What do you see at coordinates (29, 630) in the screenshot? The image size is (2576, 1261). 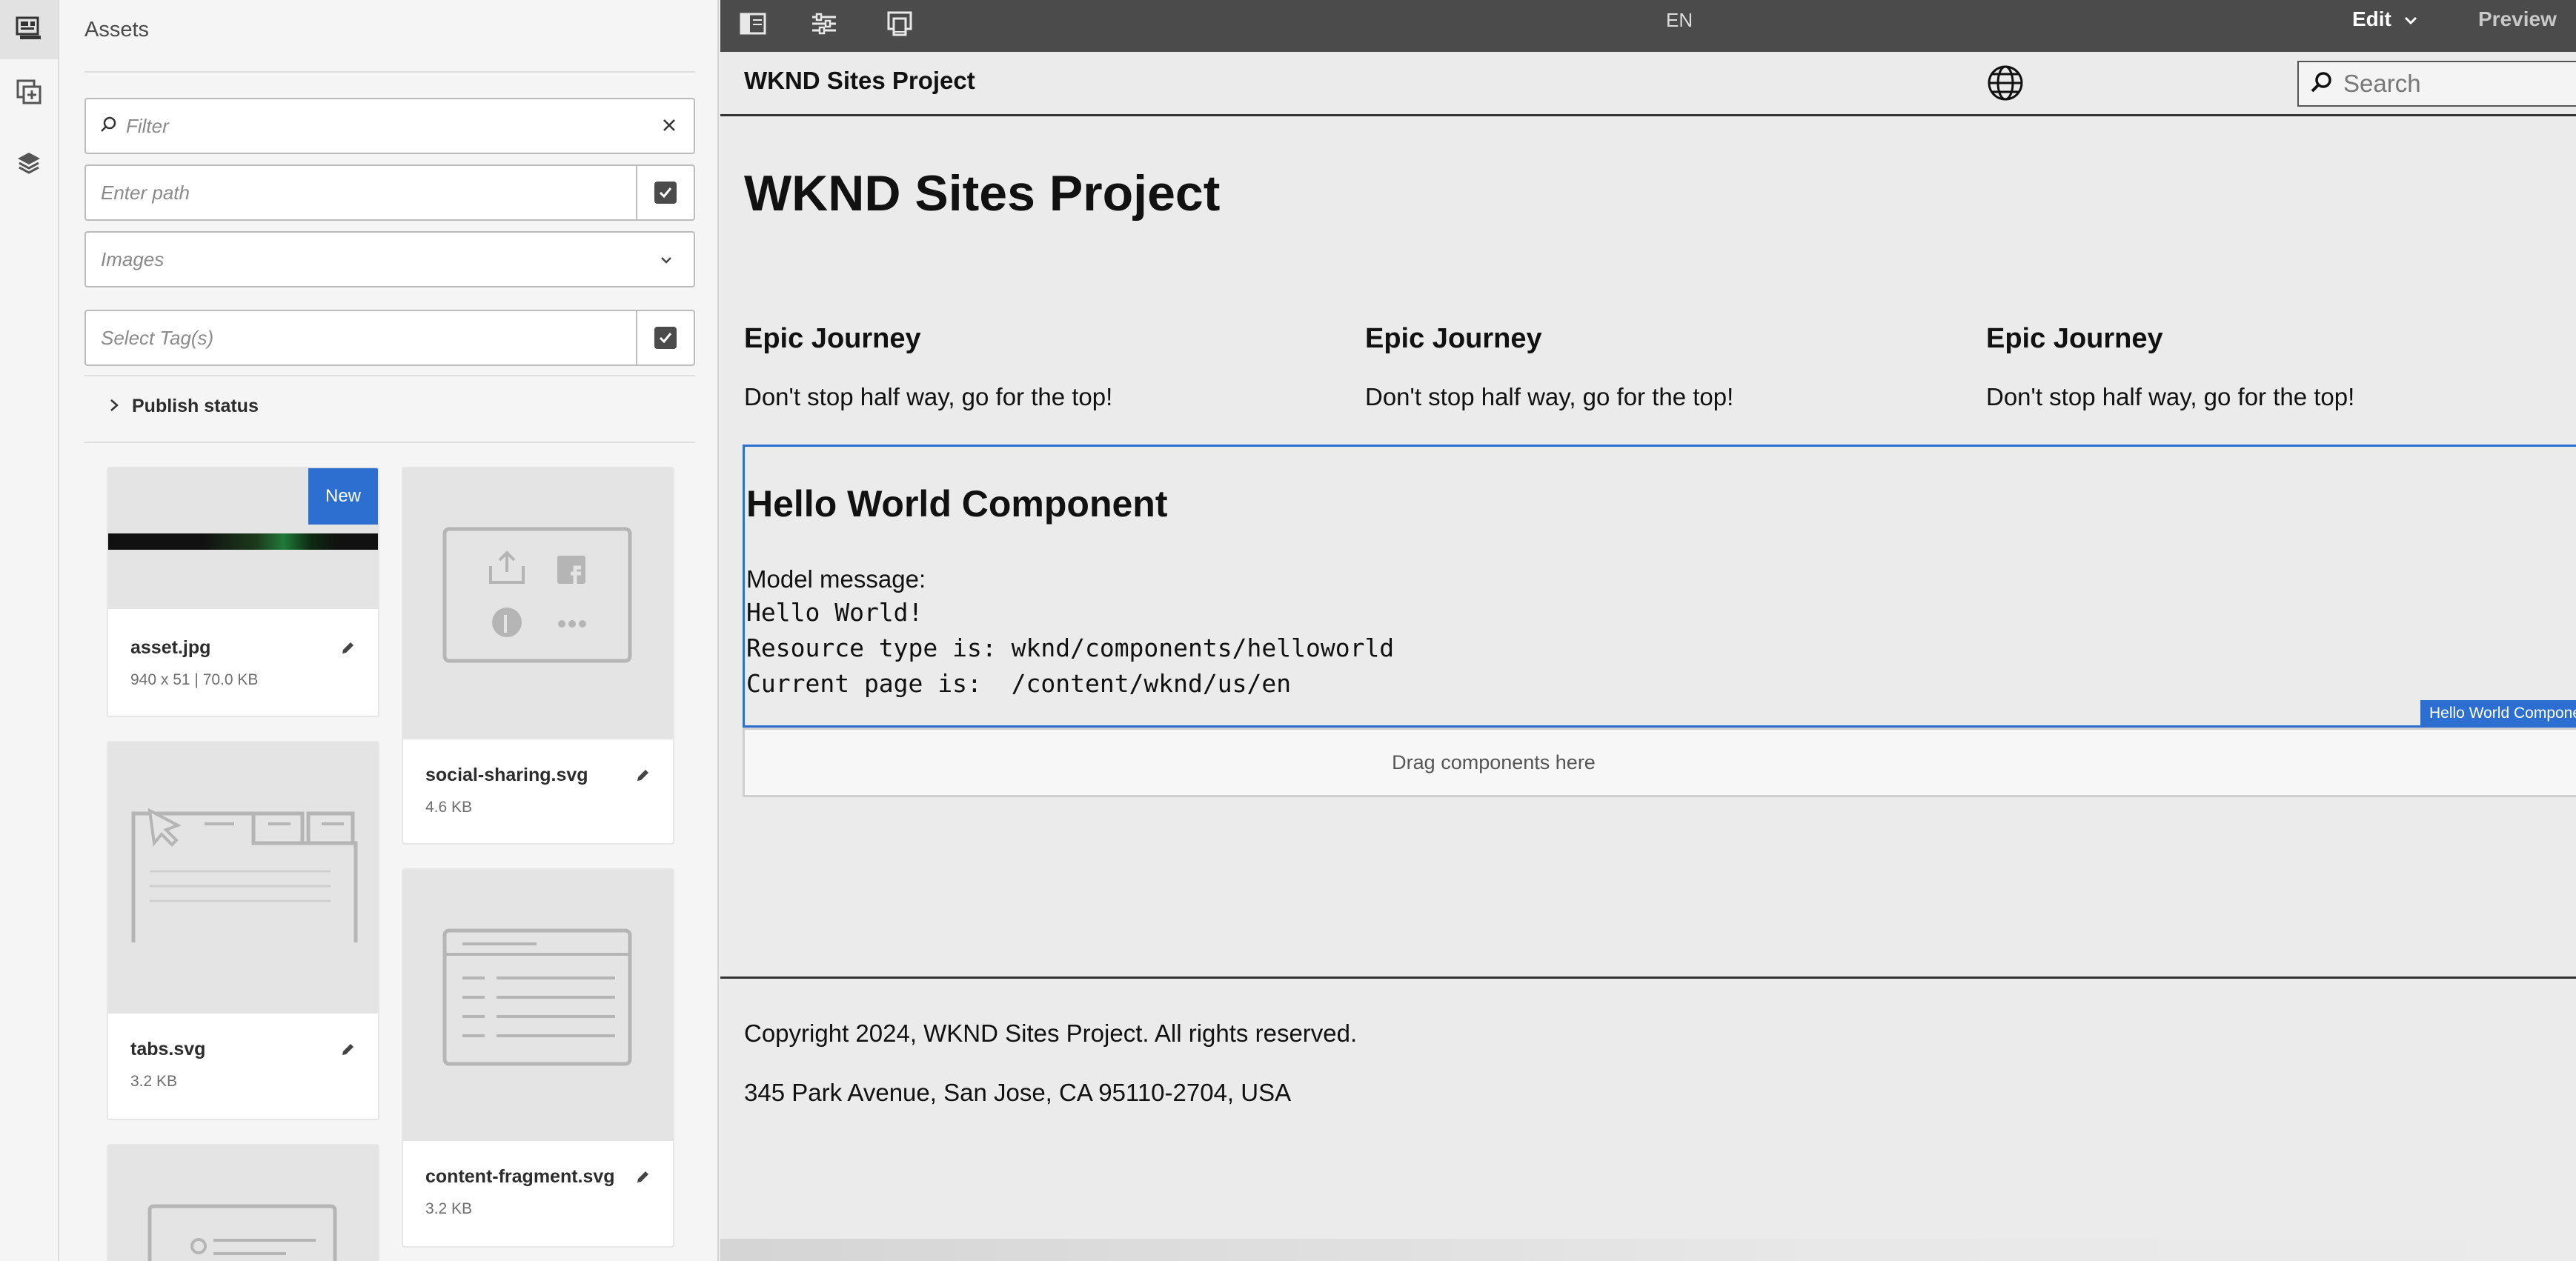 I see `side-rail` at bounding box center [29, 630].